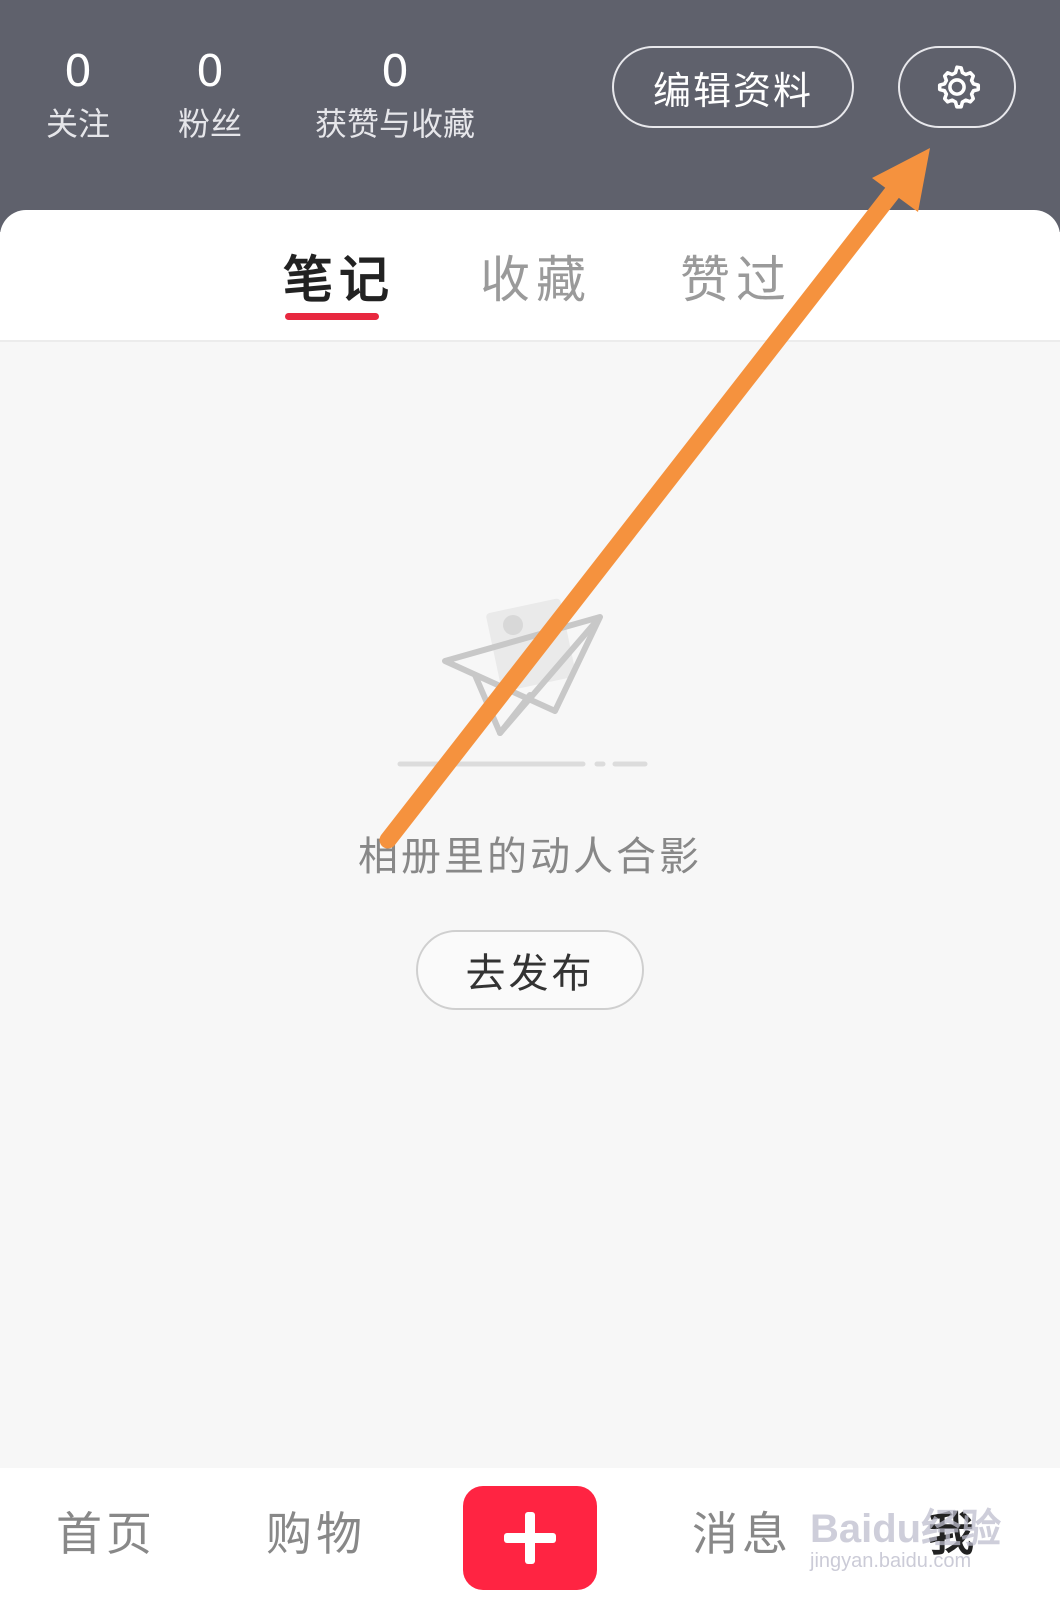 Image resolution: width=1060 pixels, height=1600 pixels. Describe the element at coordinates (733, 87) in the screenshot. I see `edit-profile-button: 编辑资料` at that location.